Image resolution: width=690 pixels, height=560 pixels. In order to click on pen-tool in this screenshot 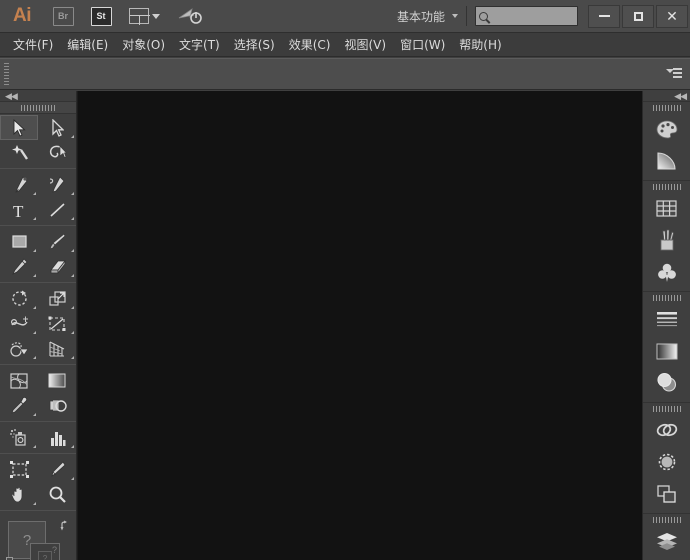, I will do `click(19, 184)`.